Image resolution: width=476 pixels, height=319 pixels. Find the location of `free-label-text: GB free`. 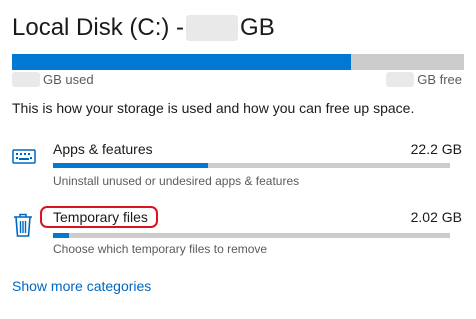

free-label-text: GB free is located at coordinates (439, 79).